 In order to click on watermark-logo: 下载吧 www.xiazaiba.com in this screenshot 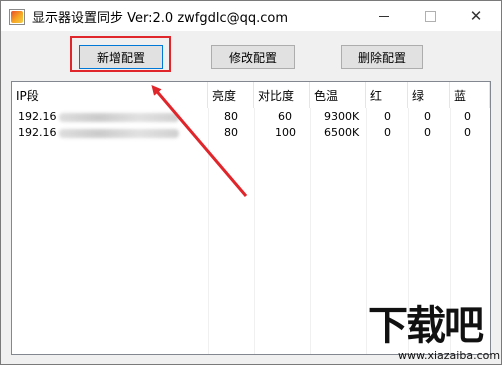, I will do `click(432, 333)`.